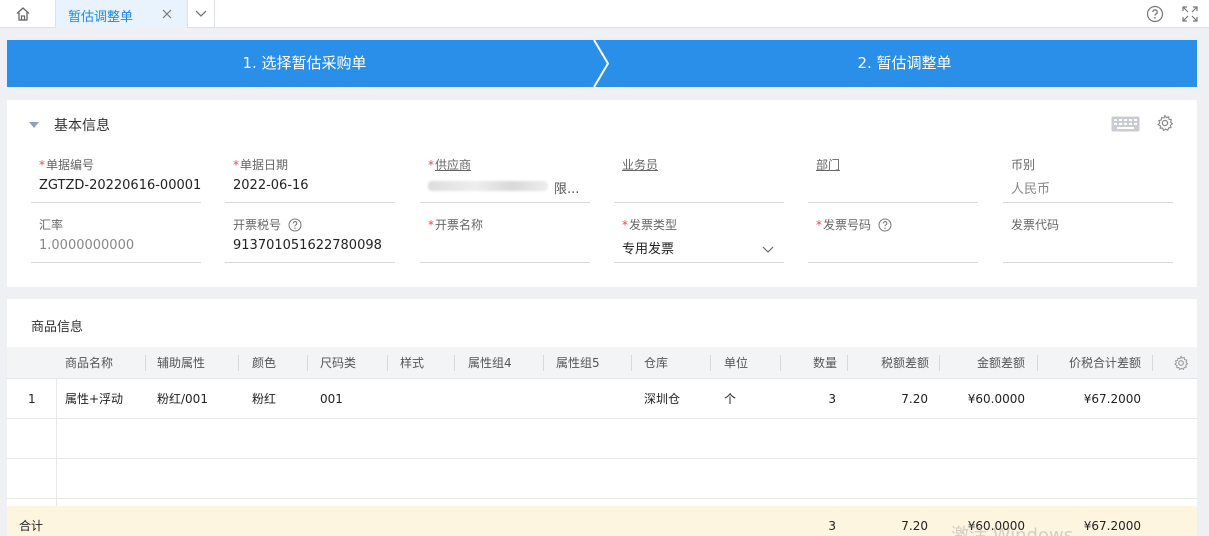 The height and width of the screenshot is (536, 1209). I want to click on exchange-rate-field: 汇率 1.0000000000, so click(116, 239).